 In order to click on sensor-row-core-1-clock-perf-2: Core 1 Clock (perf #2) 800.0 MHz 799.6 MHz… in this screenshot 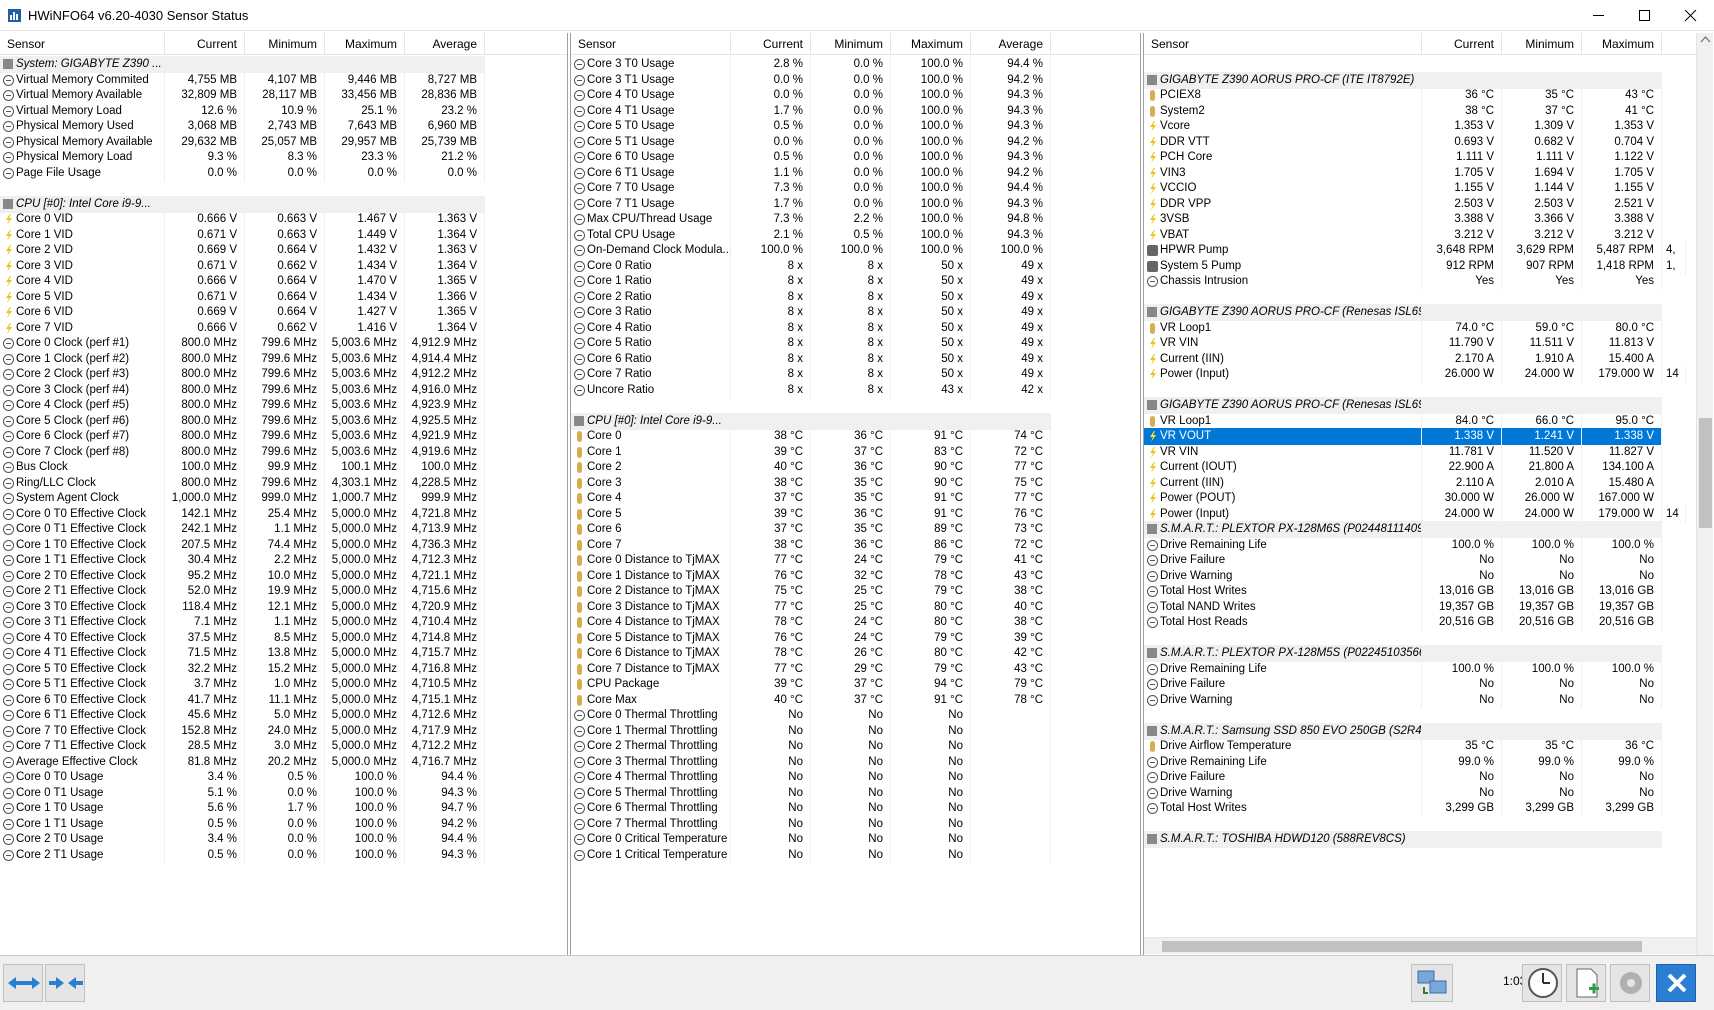, I will do `click(242, 359)`.